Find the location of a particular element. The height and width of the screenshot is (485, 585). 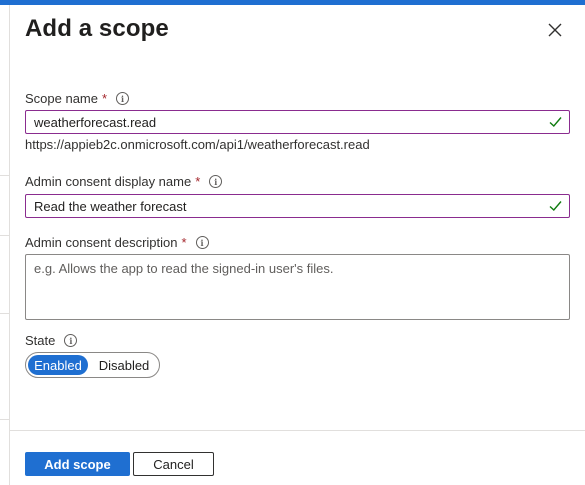

panel-title: Add a scope is located at coordinates (97, 28).